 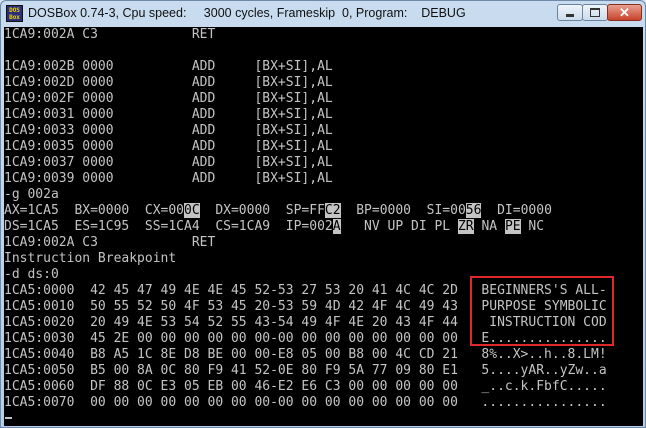 I want to click on register-text: DX=0000 SP=FF, so click(x=262, y=210).